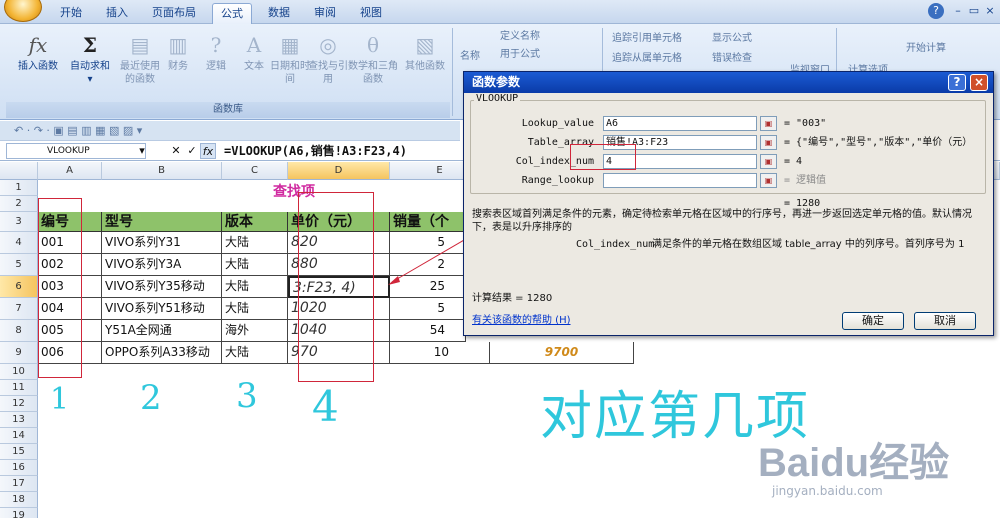  What do you see at coordinates (520, 37) in the screenshot?
I see `define-name-button: 定义名称` at bounding box center [520, 37].